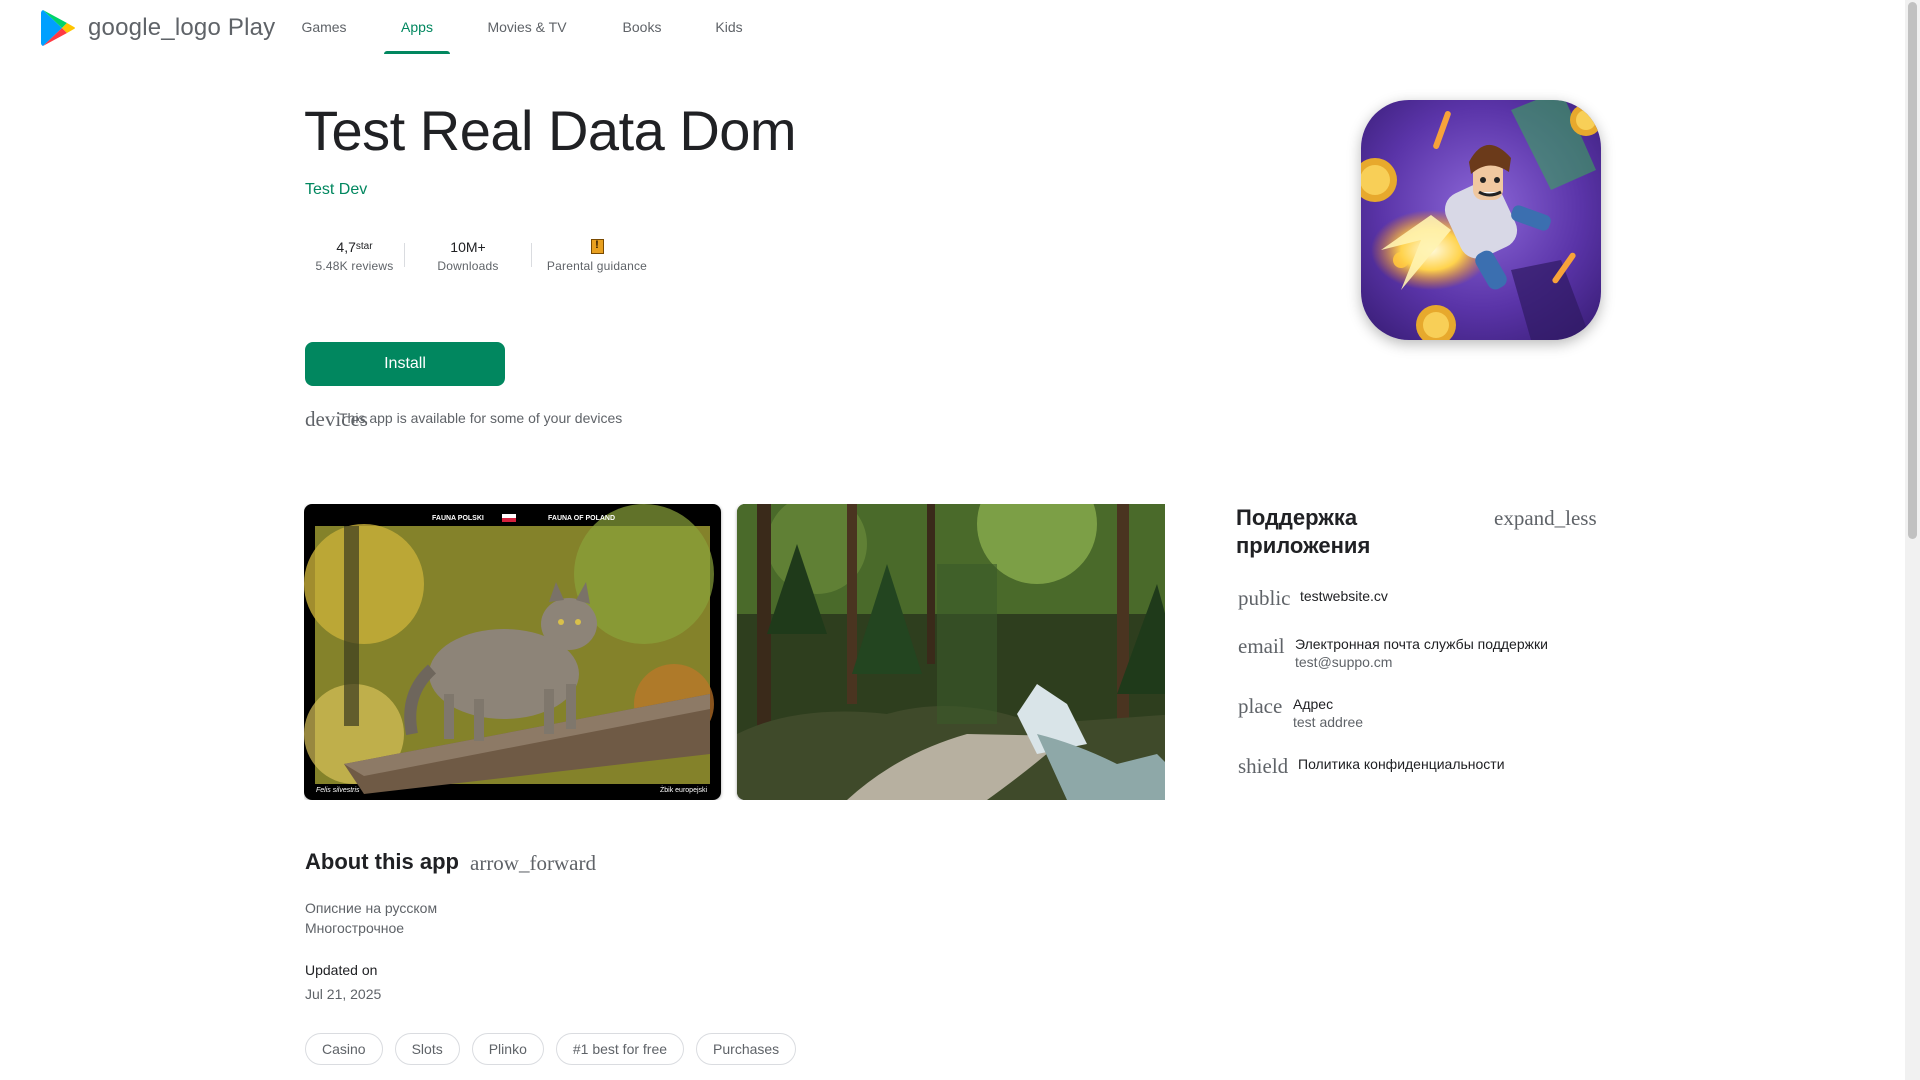  What do you see at coordinates (1313, 704) in the screenshot?
I see `support-address-label: Адрес` at bounding box center [1313, 704].